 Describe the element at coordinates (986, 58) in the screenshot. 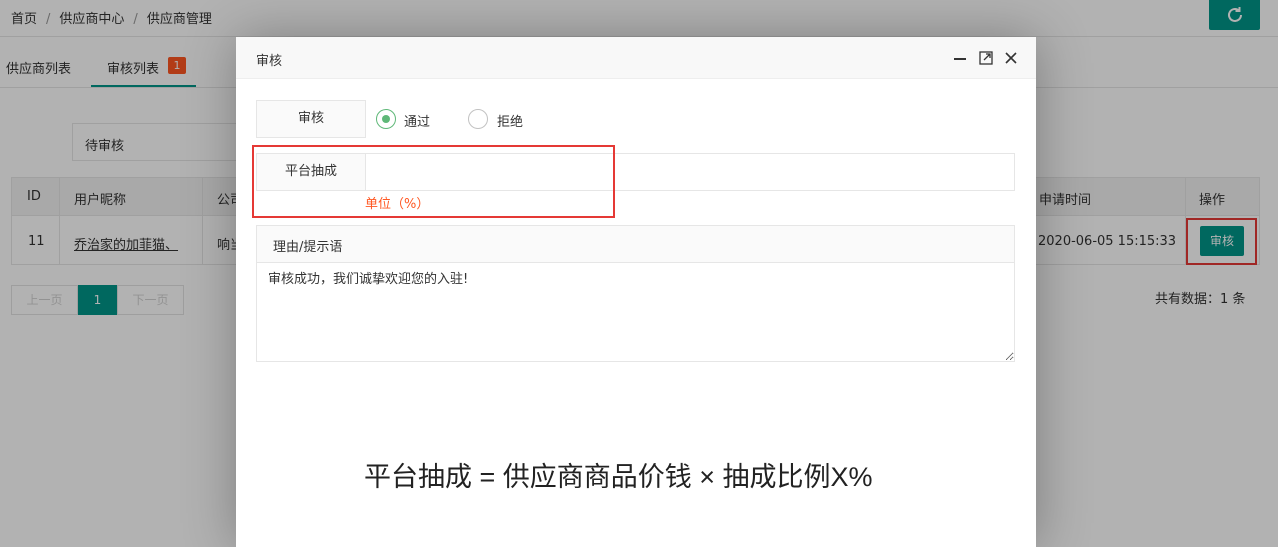

I see `maximize-icon` at that location.